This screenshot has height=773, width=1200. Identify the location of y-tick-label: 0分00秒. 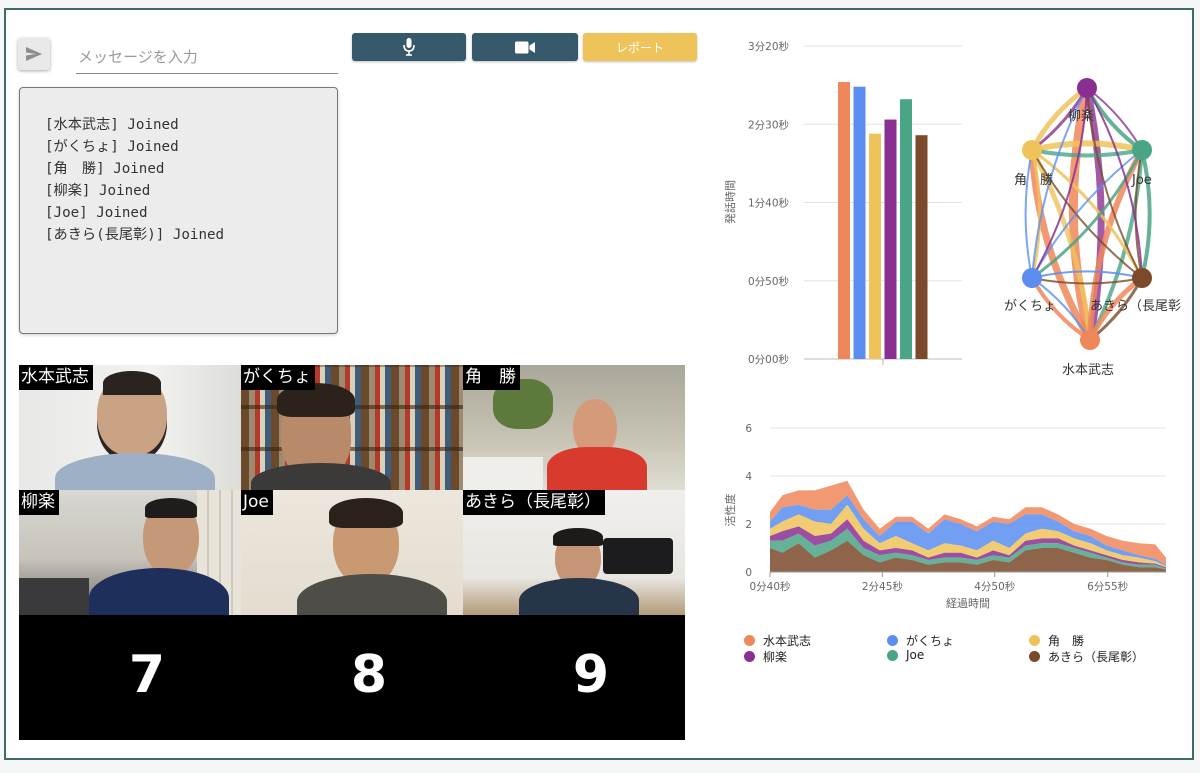
(769, 359).